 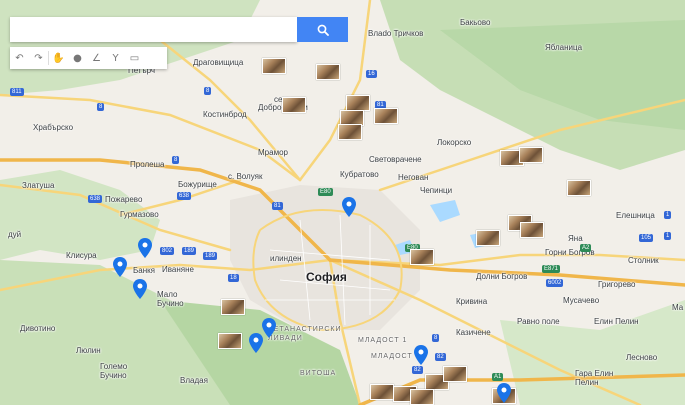 What do you see at coordinates (678, 307) in the screenshot?
I see `place-label: Ма` at bounding box center [678, 307].